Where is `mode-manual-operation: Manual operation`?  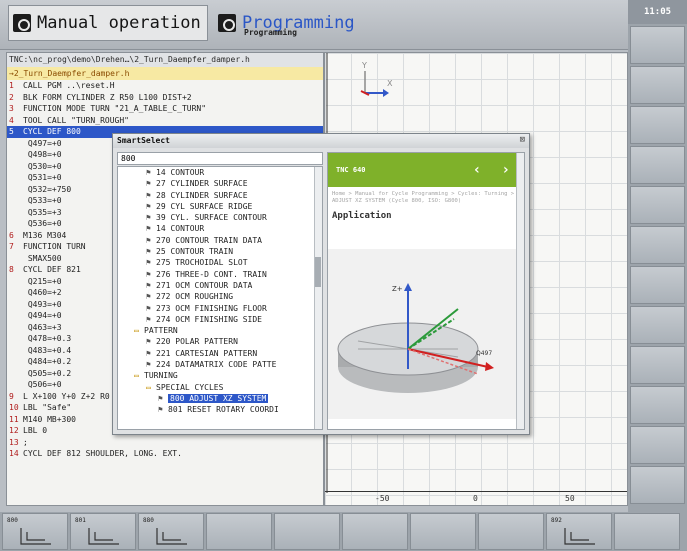
mode-manual-operation: Manual operation is located at coordinates (108, 23).